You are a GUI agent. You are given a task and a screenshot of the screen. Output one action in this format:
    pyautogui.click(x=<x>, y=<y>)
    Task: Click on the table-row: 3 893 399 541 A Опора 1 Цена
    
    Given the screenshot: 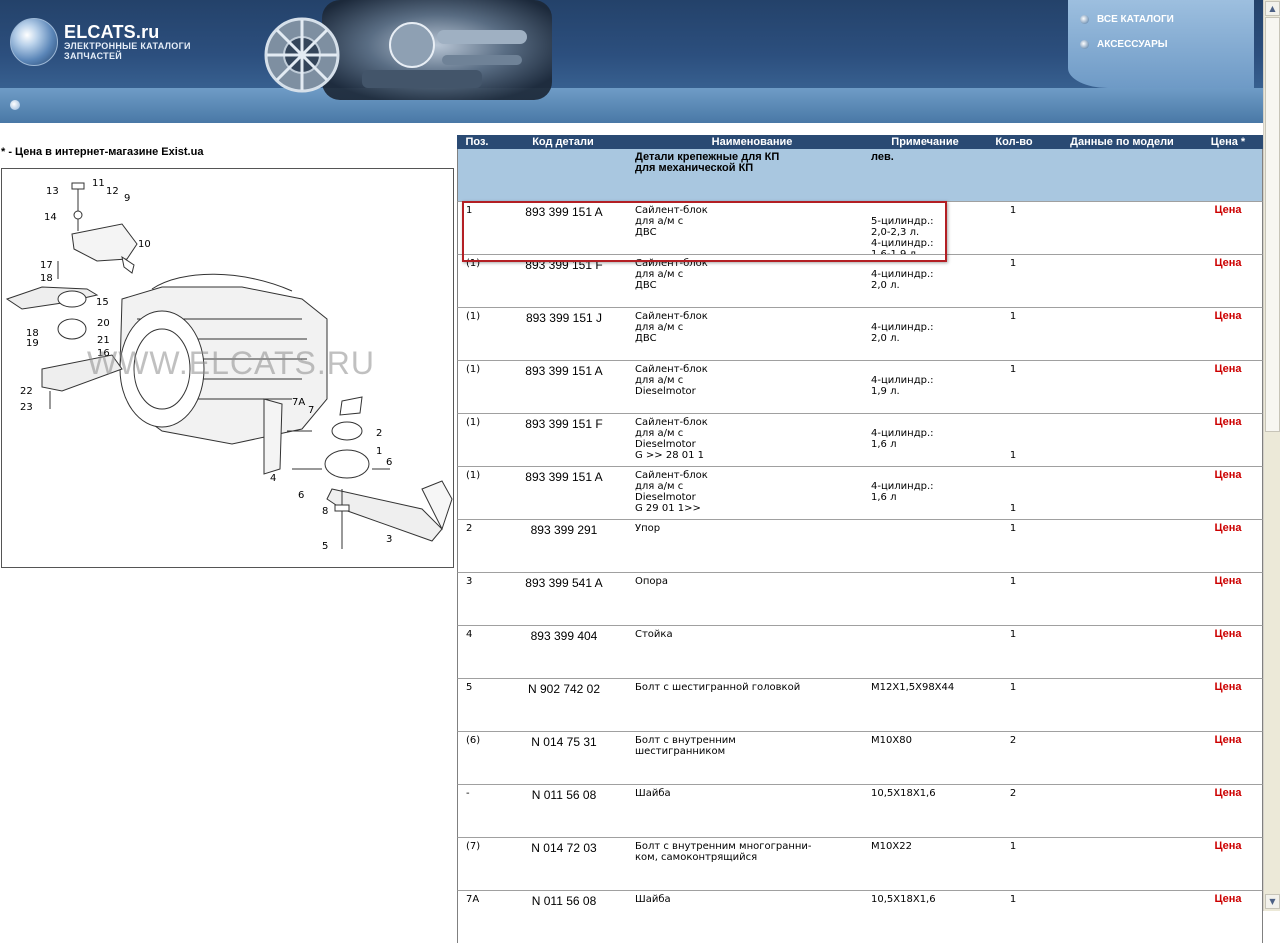 What is the action you would take?
    pyautogui.click(x=860, y=598)
    